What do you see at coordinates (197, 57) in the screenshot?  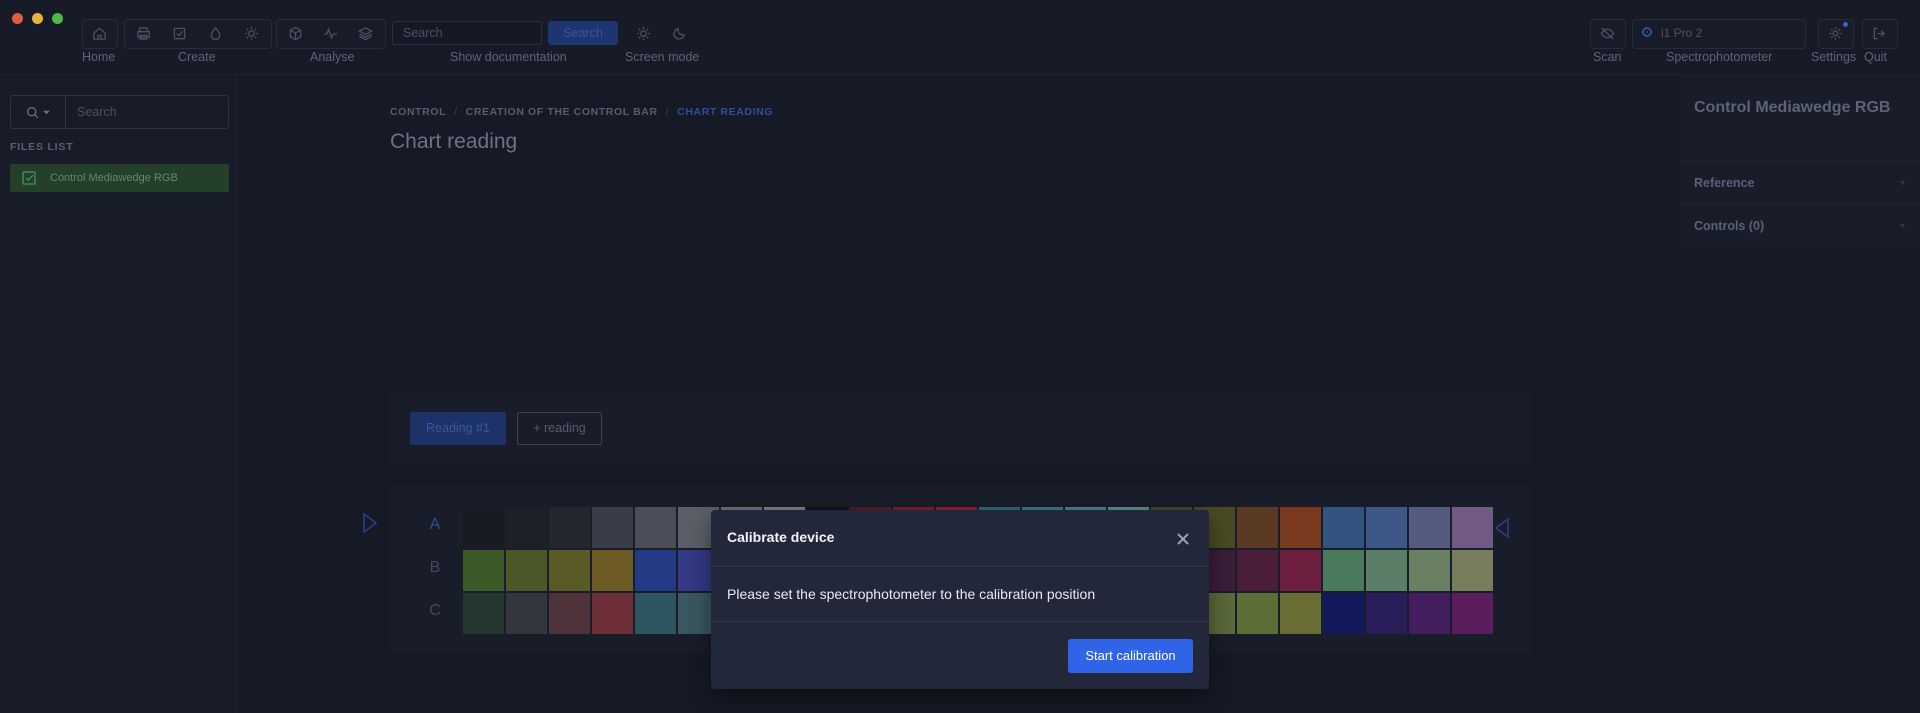 I see `create-label: Create` at bounding box center [197, 57].